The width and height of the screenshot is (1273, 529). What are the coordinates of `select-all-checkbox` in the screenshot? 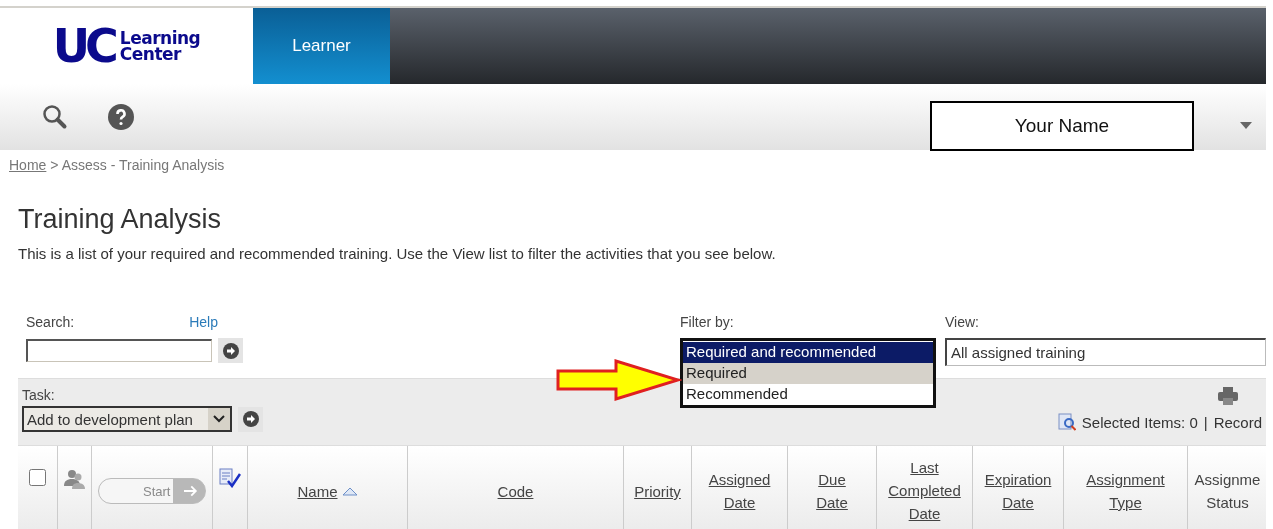 It's located at (37, 477).